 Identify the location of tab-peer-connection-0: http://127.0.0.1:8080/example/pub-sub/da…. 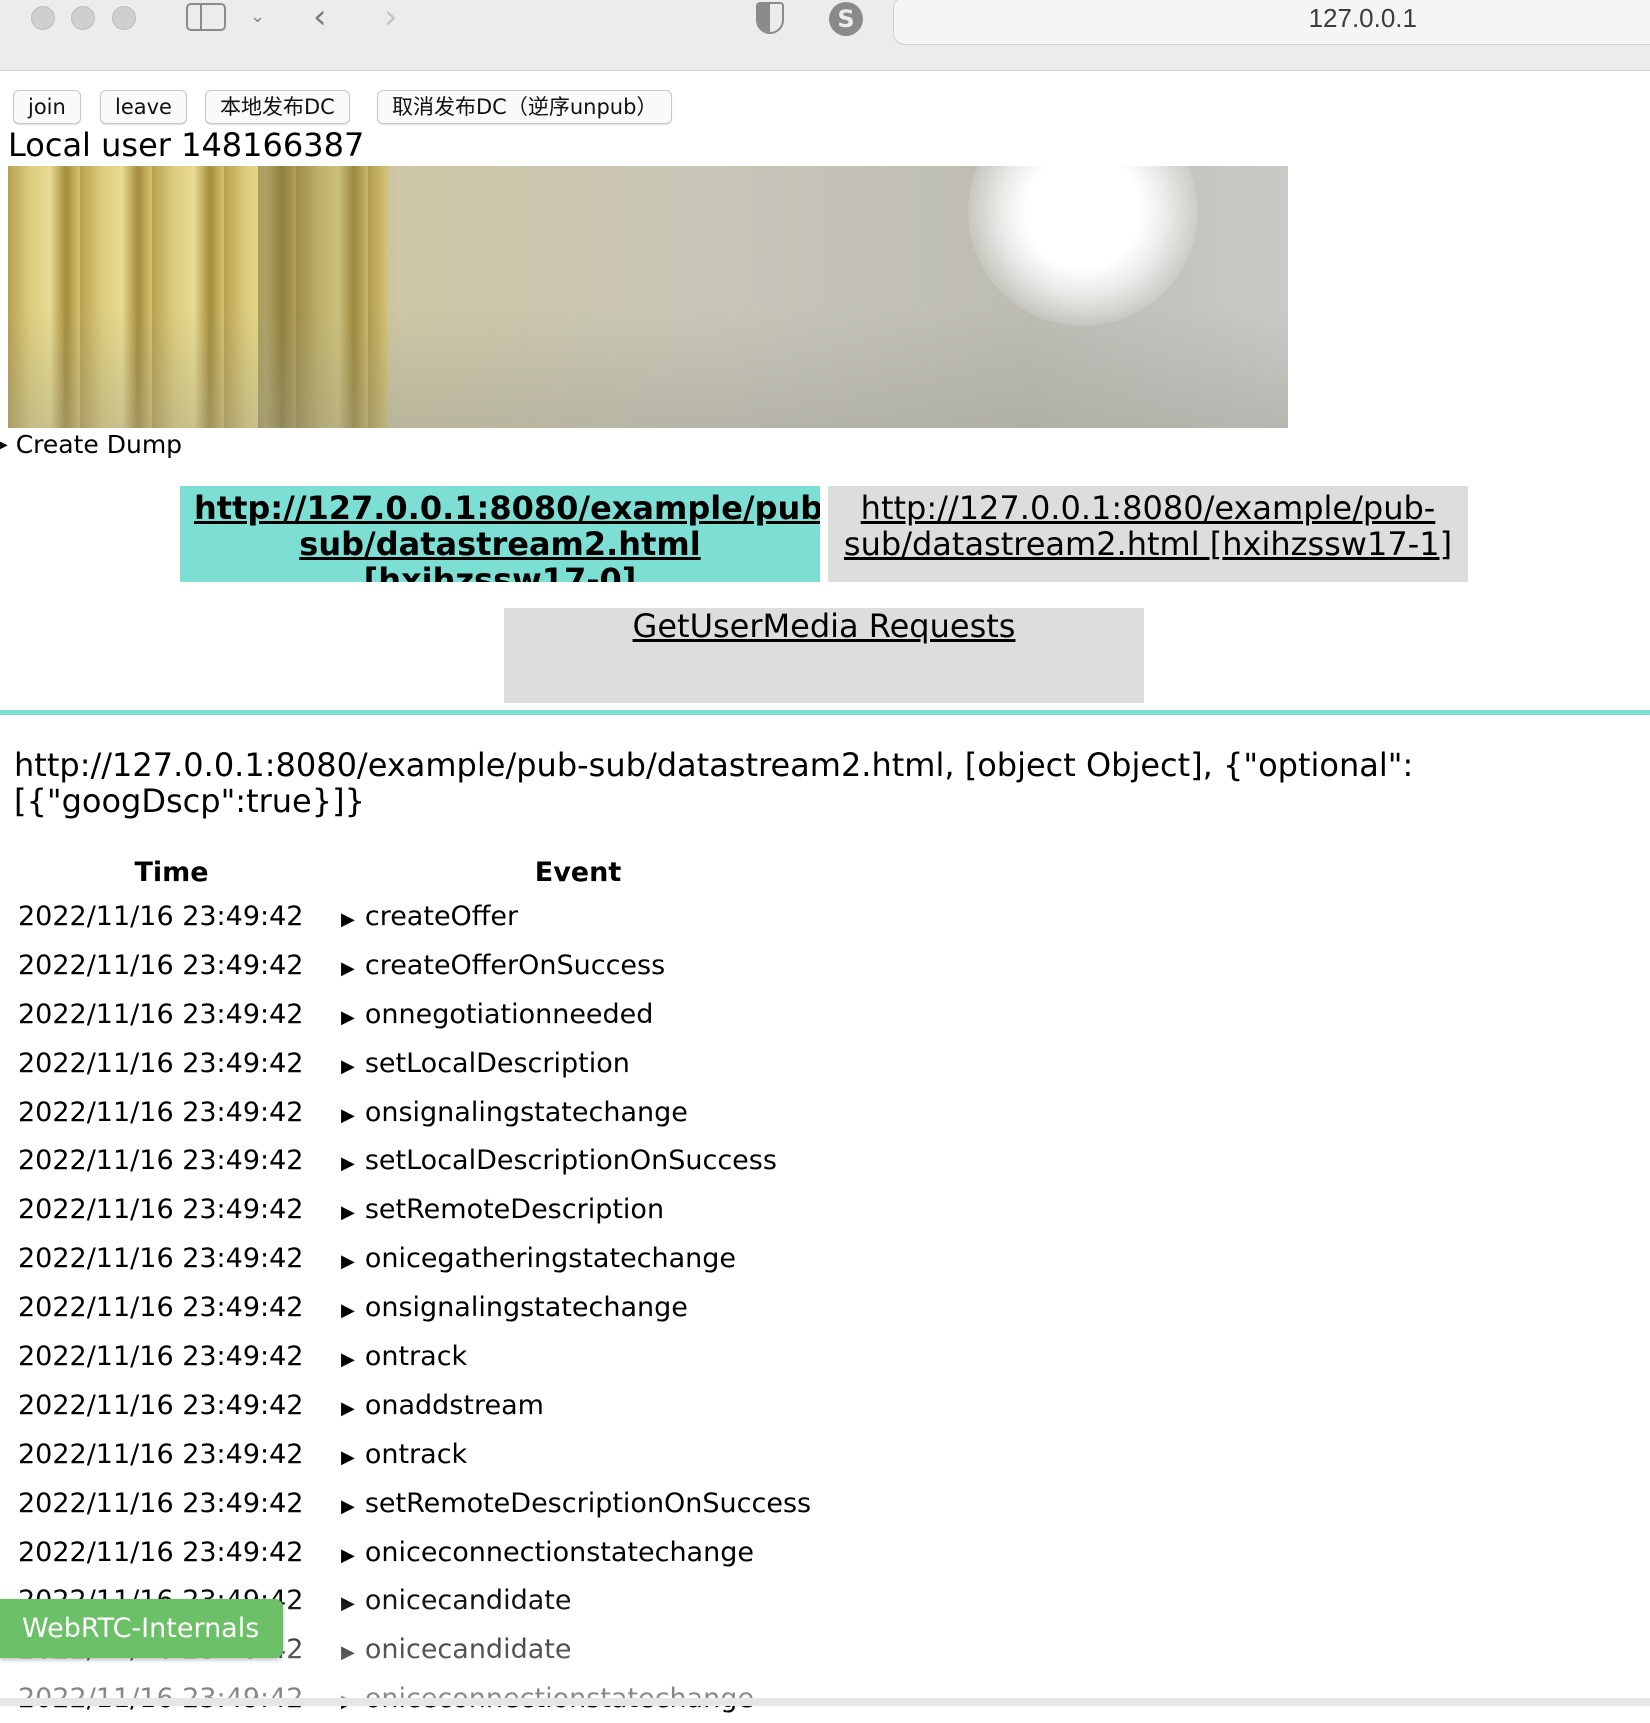
(500, 534).